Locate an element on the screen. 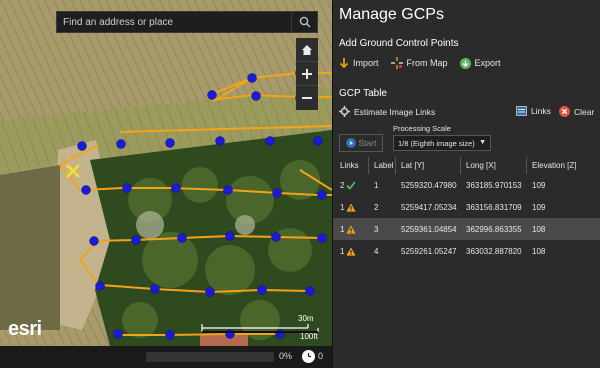  table-row: 1 4 5259261.05247 363032.887820 108 is located at coordinates (466, 251).